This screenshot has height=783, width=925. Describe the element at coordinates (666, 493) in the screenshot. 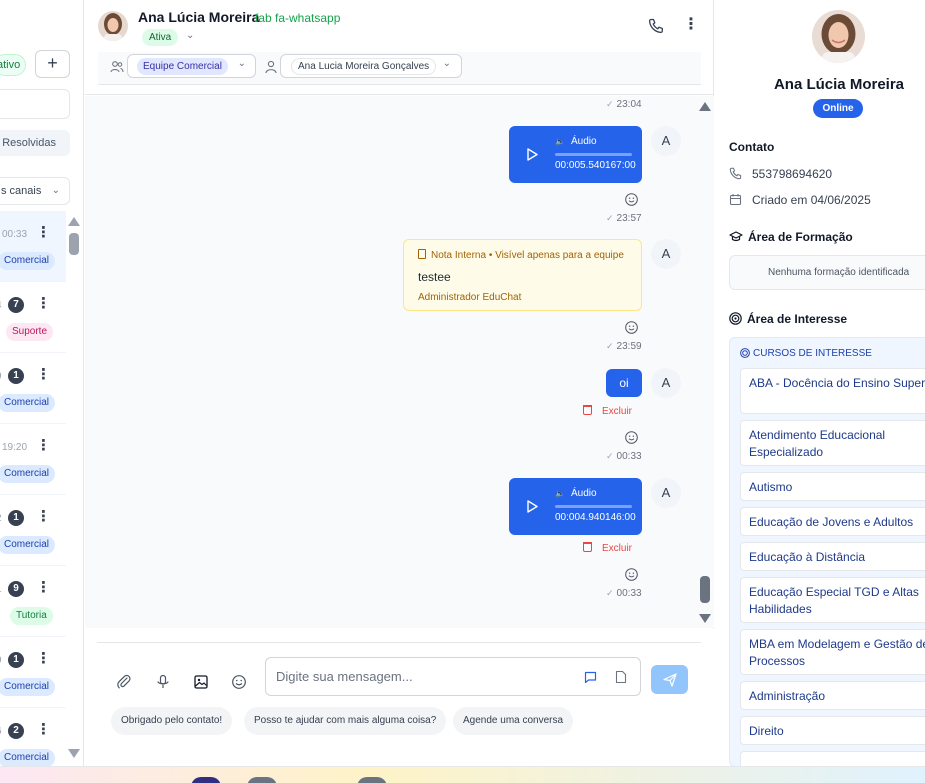

I see `agent-avatar: A` at that location.